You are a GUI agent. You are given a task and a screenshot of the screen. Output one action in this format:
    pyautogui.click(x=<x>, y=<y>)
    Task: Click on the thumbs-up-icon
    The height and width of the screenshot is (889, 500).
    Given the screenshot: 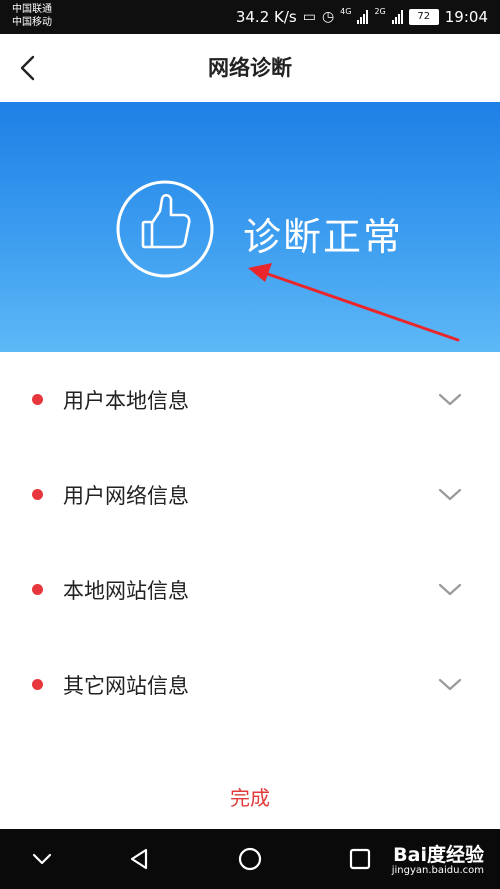 What is the action you would take?
    pyautogui.click(x=165, y=229)
    